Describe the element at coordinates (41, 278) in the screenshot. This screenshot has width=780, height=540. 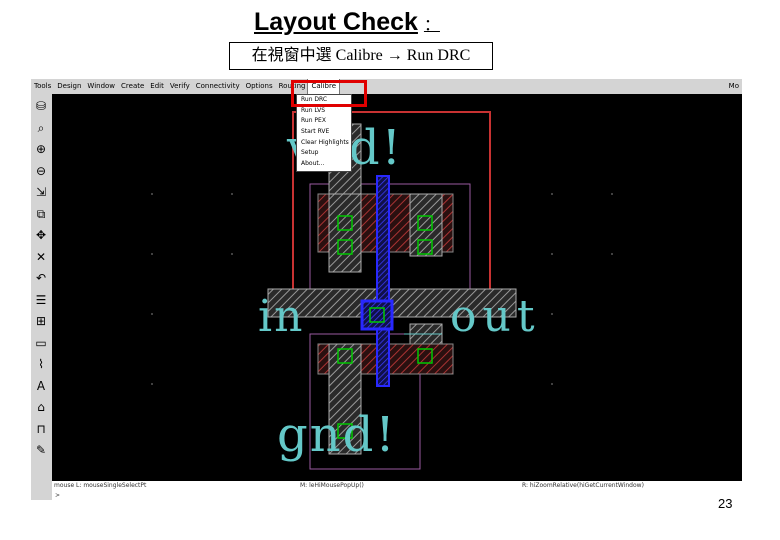
I see `undo-icon: ↶` at that location.